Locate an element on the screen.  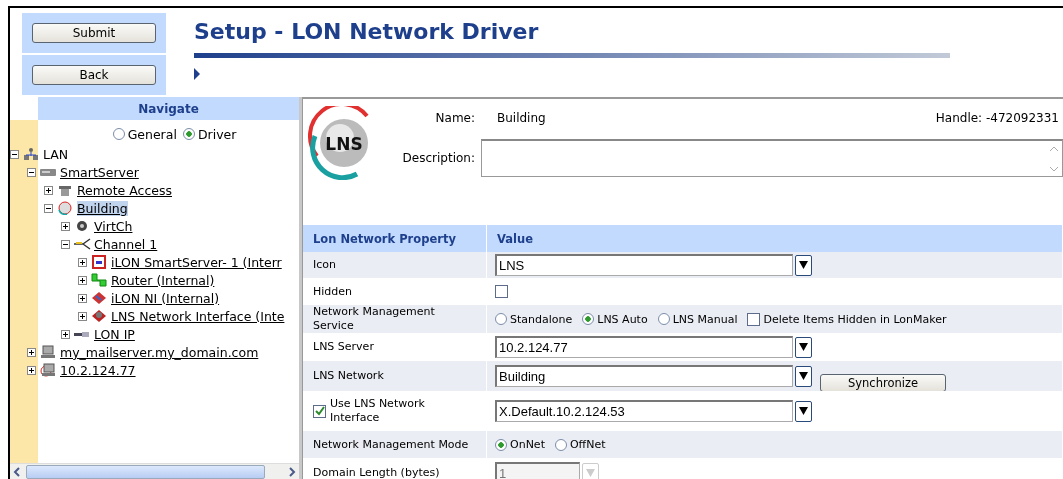
tree-link: Remote Access is located at coordinates (124, 190).